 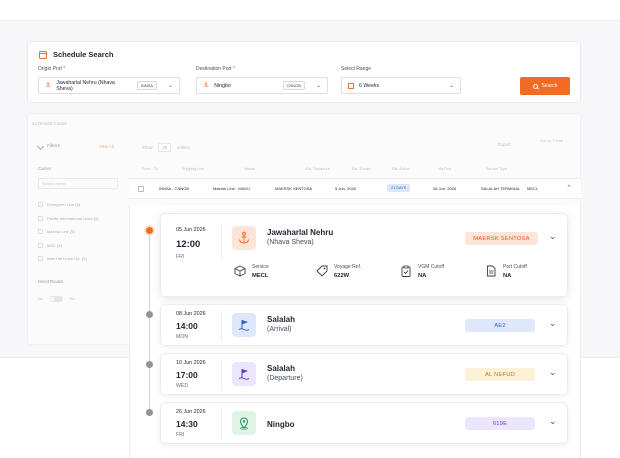 What do you see at coordinates (491, 271) in the screenshot?
I see `document-icon` at bounding box center [491, 271].